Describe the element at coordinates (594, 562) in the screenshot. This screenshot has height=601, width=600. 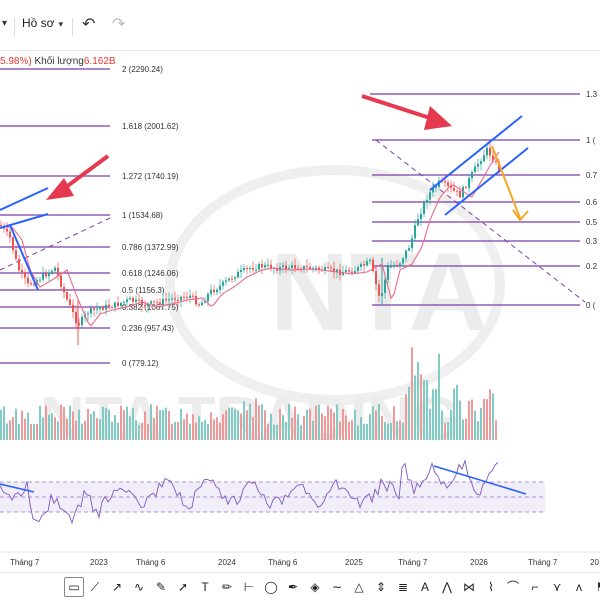
I see `time-axis-label: 20` at that location.